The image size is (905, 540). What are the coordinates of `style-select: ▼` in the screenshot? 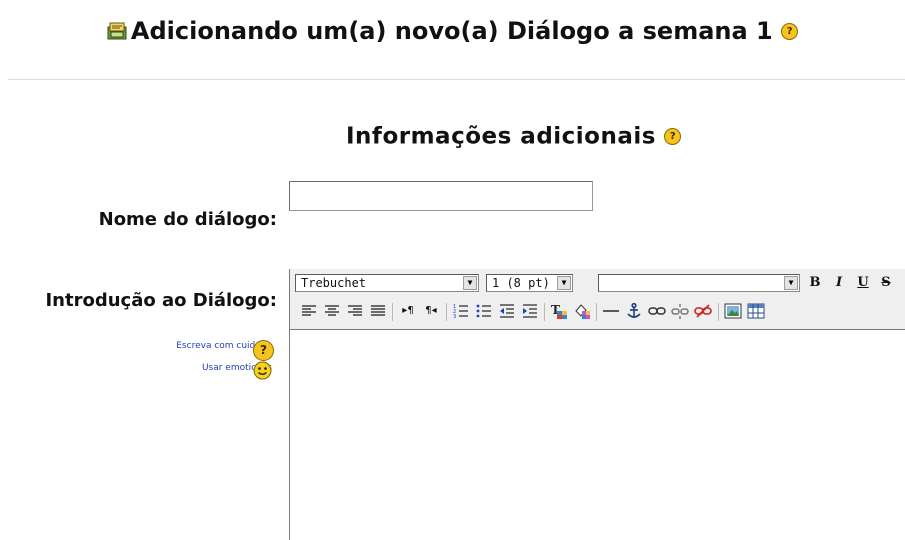 It's located at (699, 283).